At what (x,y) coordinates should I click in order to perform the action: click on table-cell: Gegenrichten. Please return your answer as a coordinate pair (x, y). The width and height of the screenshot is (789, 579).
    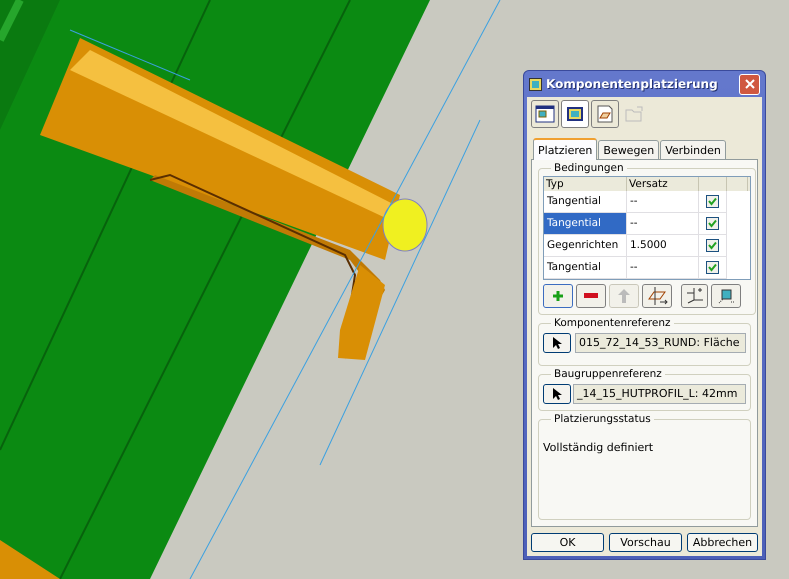
    Looking at the image, I should click on (585, 246).